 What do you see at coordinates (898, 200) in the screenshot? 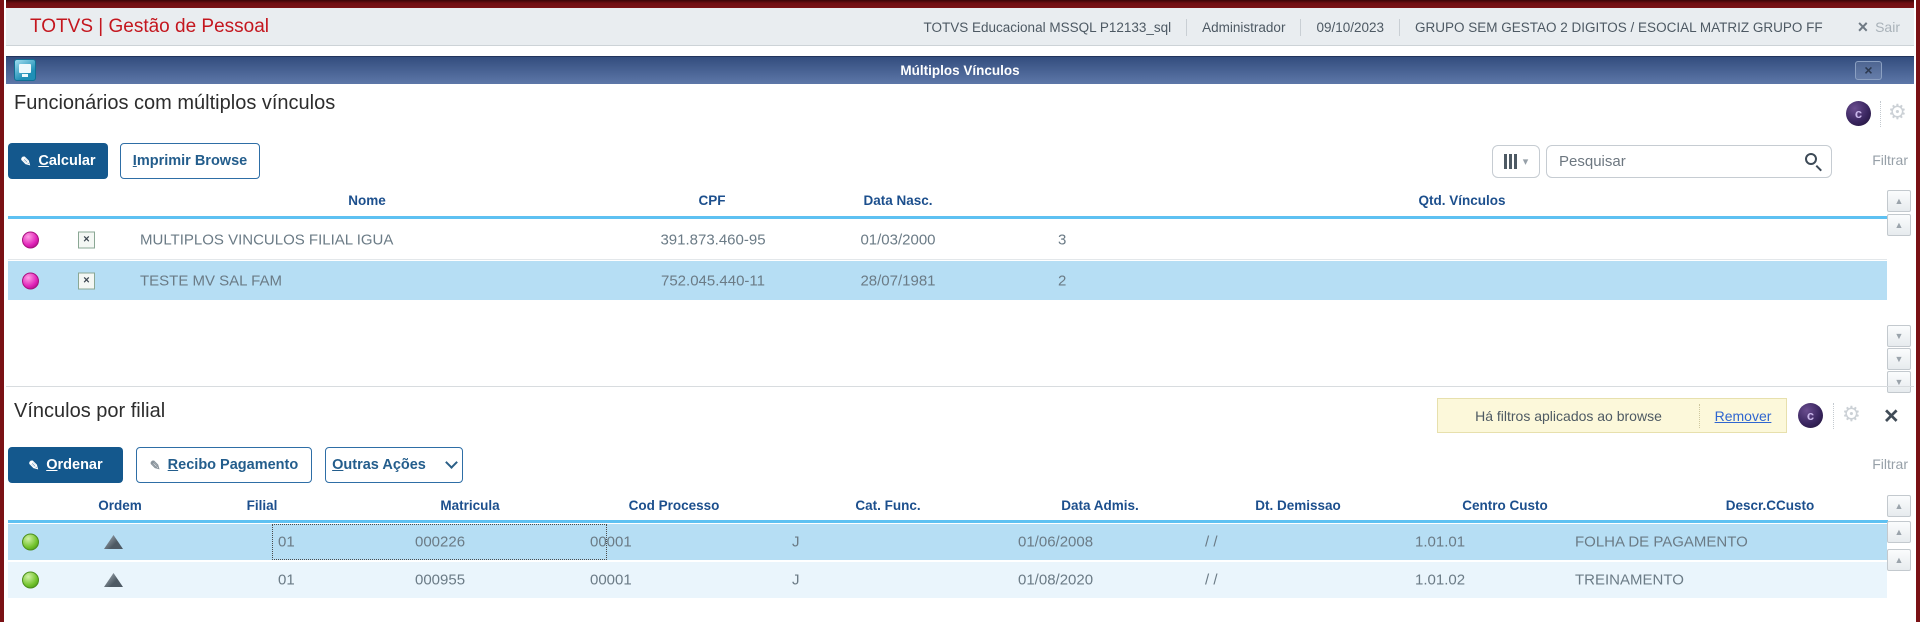
I see `col-data-nasc: Data Nasc.` at bounding box center [898, 200].